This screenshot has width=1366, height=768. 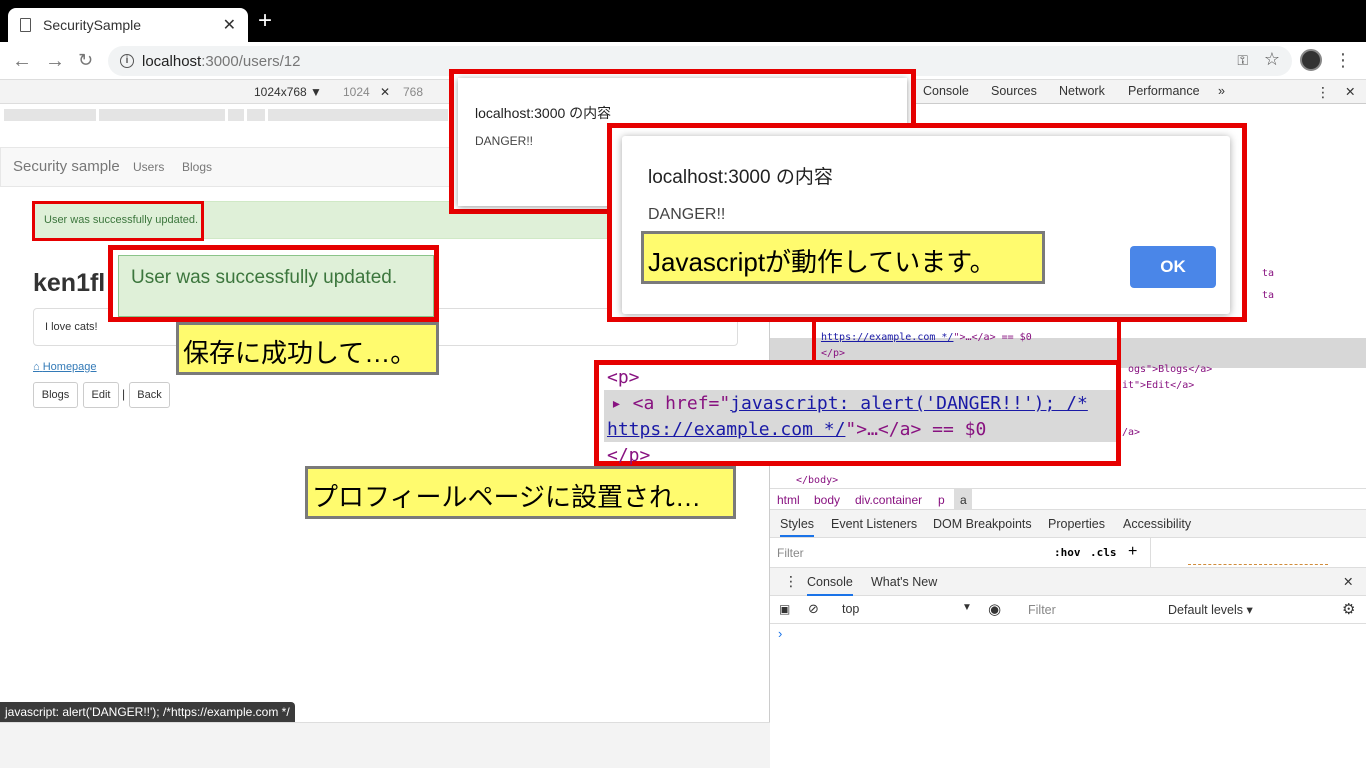 I want to click on zoom-code-fragment: ">…</a> == $0, so click(x=916, y=429).